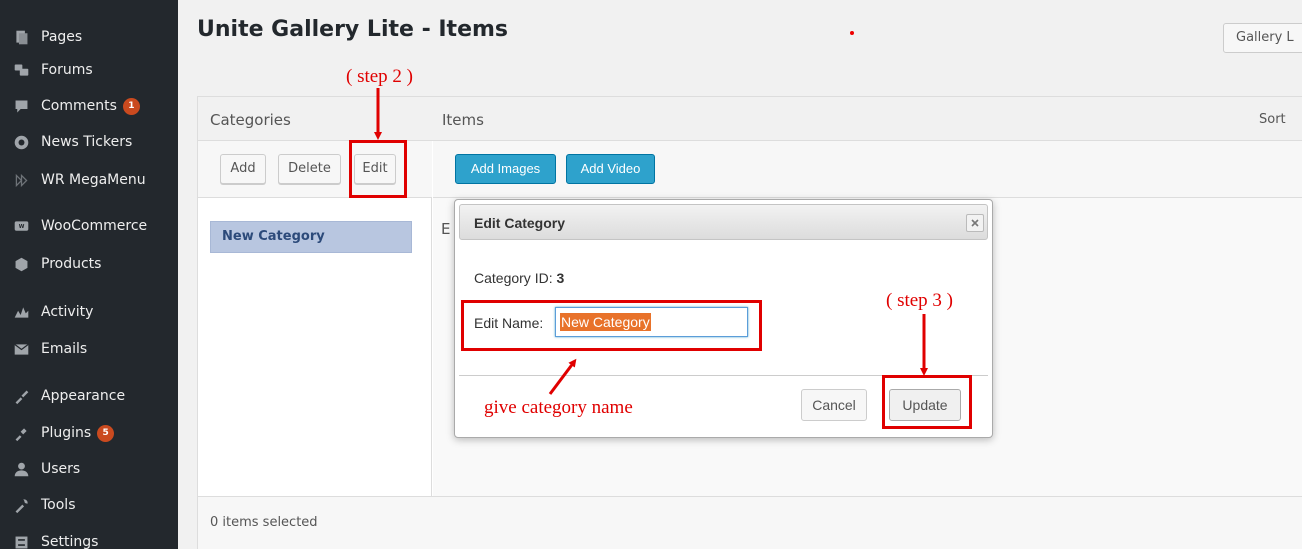  I want to click on sidebar-item-appearance: Appearance, so click(89, 396).